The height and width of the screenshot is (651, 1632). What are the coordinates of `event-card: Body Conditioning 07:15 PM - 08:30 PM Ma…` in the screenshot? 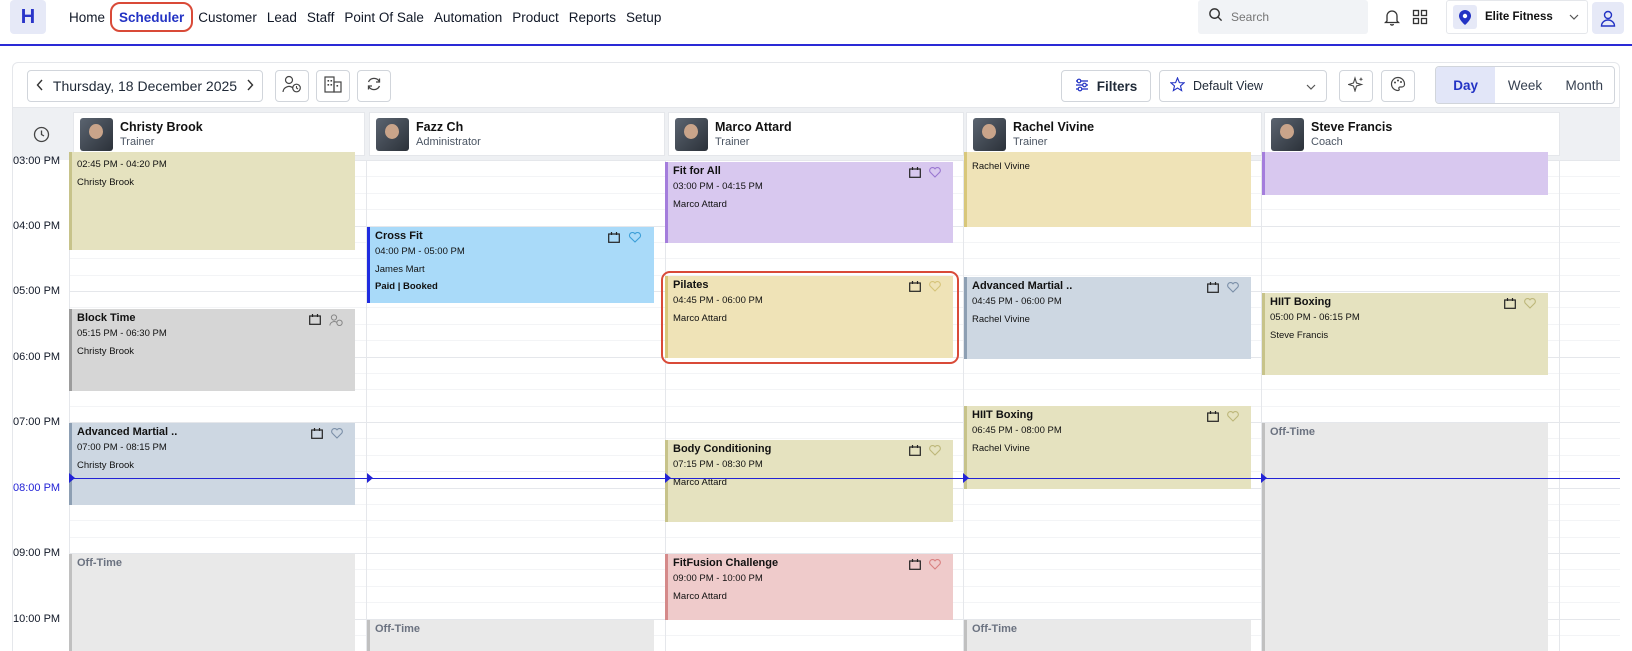 It's located at (809, 481).